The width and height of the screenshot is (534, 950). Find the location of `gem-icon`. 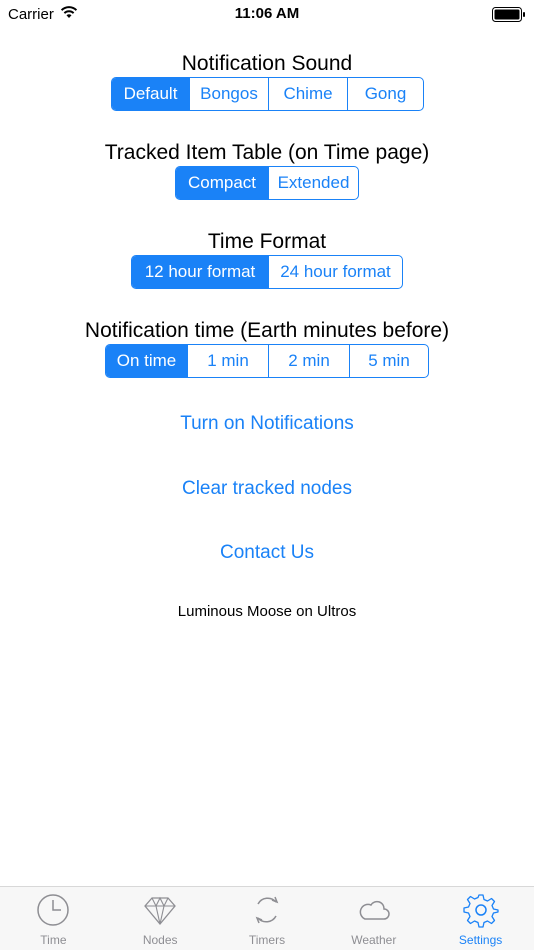

gem-icon is located at coordinates (160, 912).